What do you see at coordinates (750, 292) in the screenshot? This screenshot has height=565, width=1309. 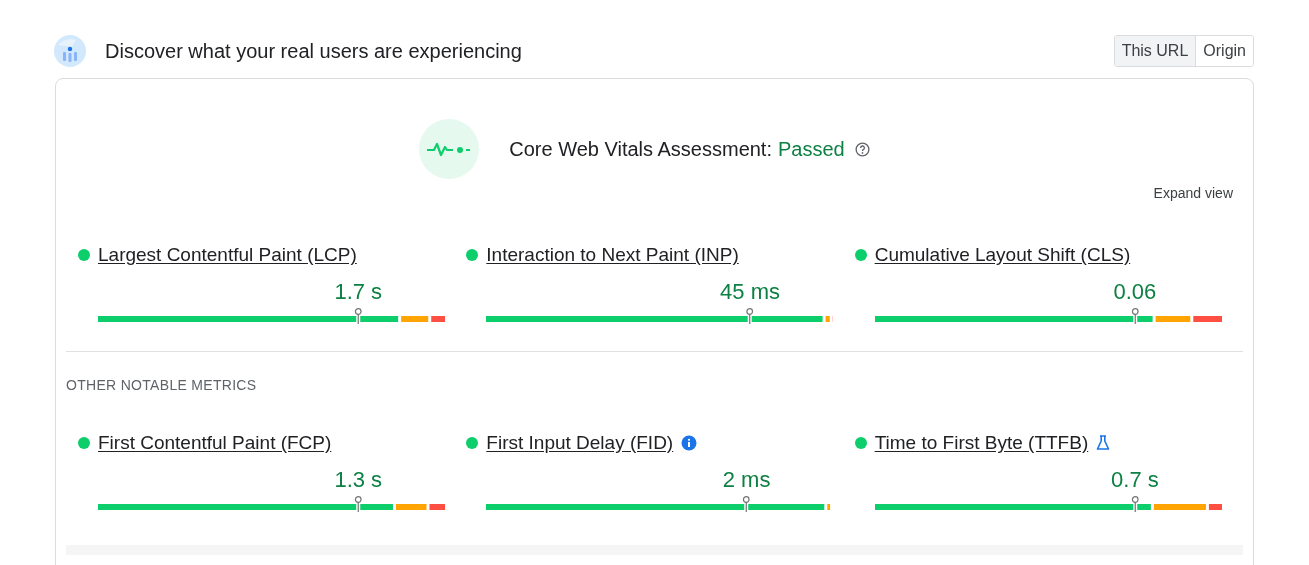 I see `metric-value: 45 ms` at bounding box center [750, 292].